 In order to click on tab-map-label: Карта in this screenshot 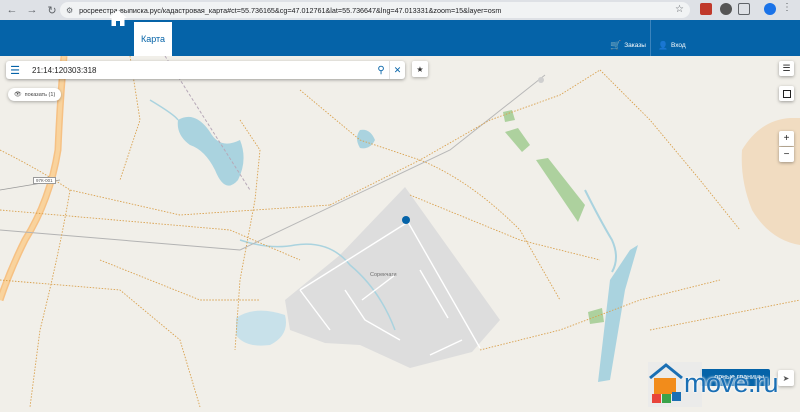, I will do `click(153, 39)`.